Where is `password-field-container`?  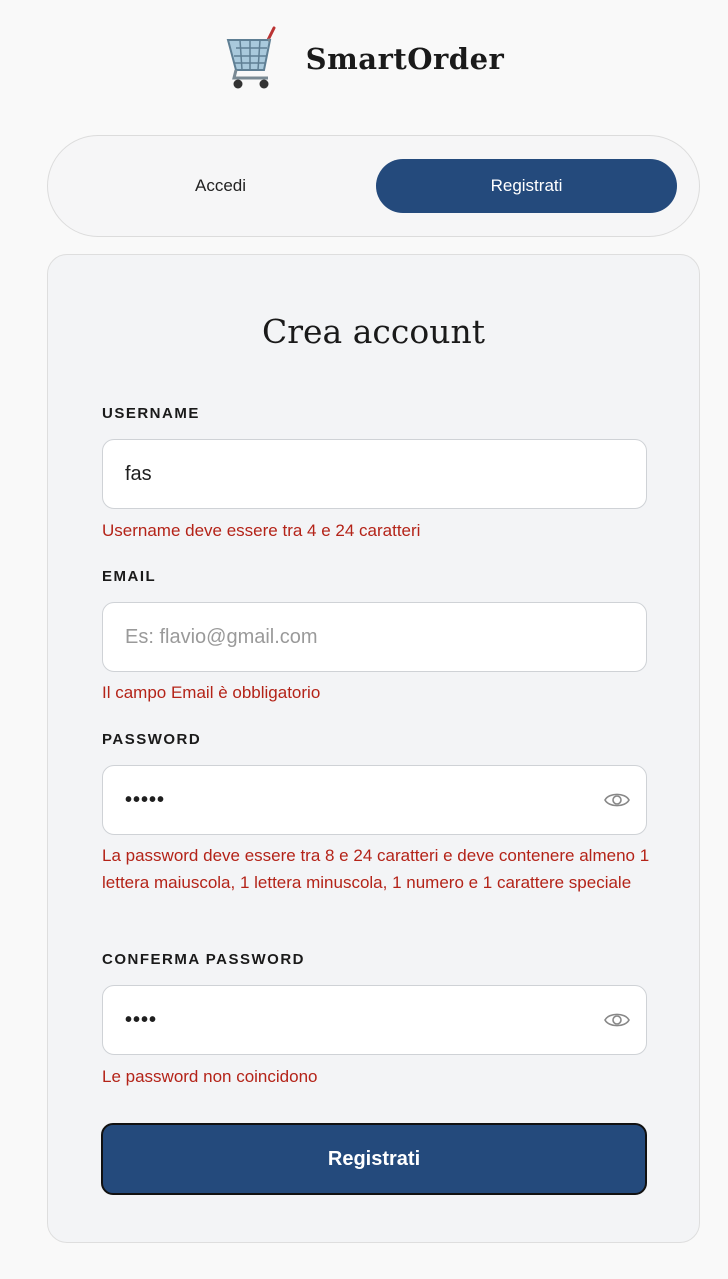 password-field-container is located at coordinates (374, 800).